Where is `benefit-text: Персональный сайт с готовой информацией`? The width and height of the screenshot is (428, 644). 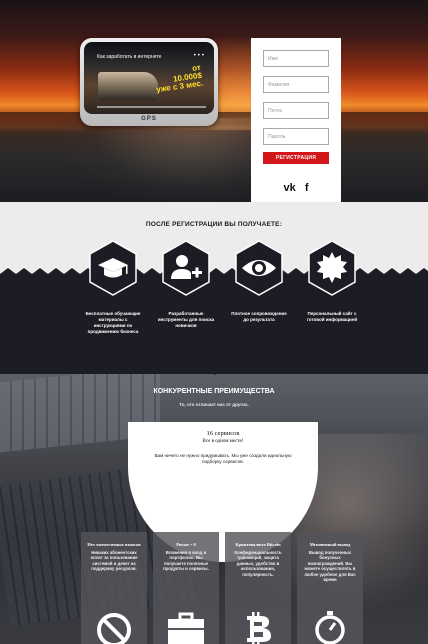
benefit-text: Персональный сайт с готовой информацией is located at coordinates (332, 316).